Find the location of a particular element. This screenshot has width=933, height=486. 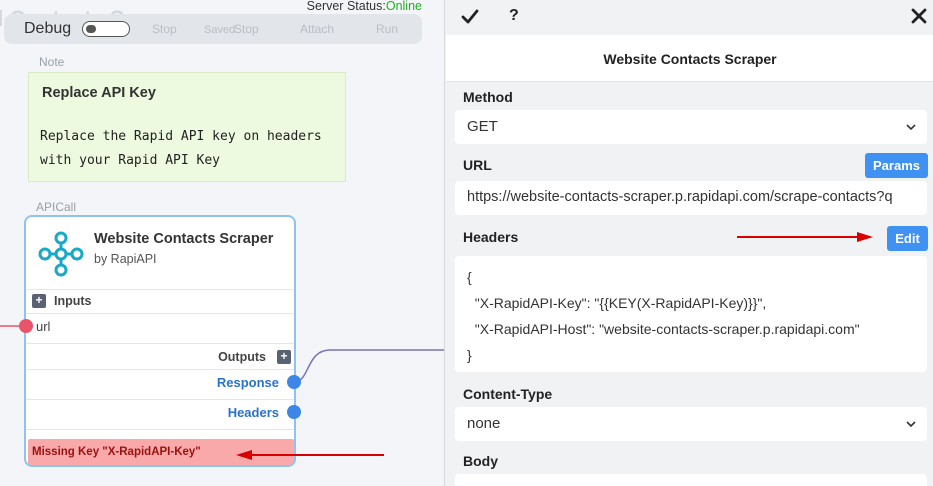

panel-toolbar: ? is located at coordinates (689, 17).